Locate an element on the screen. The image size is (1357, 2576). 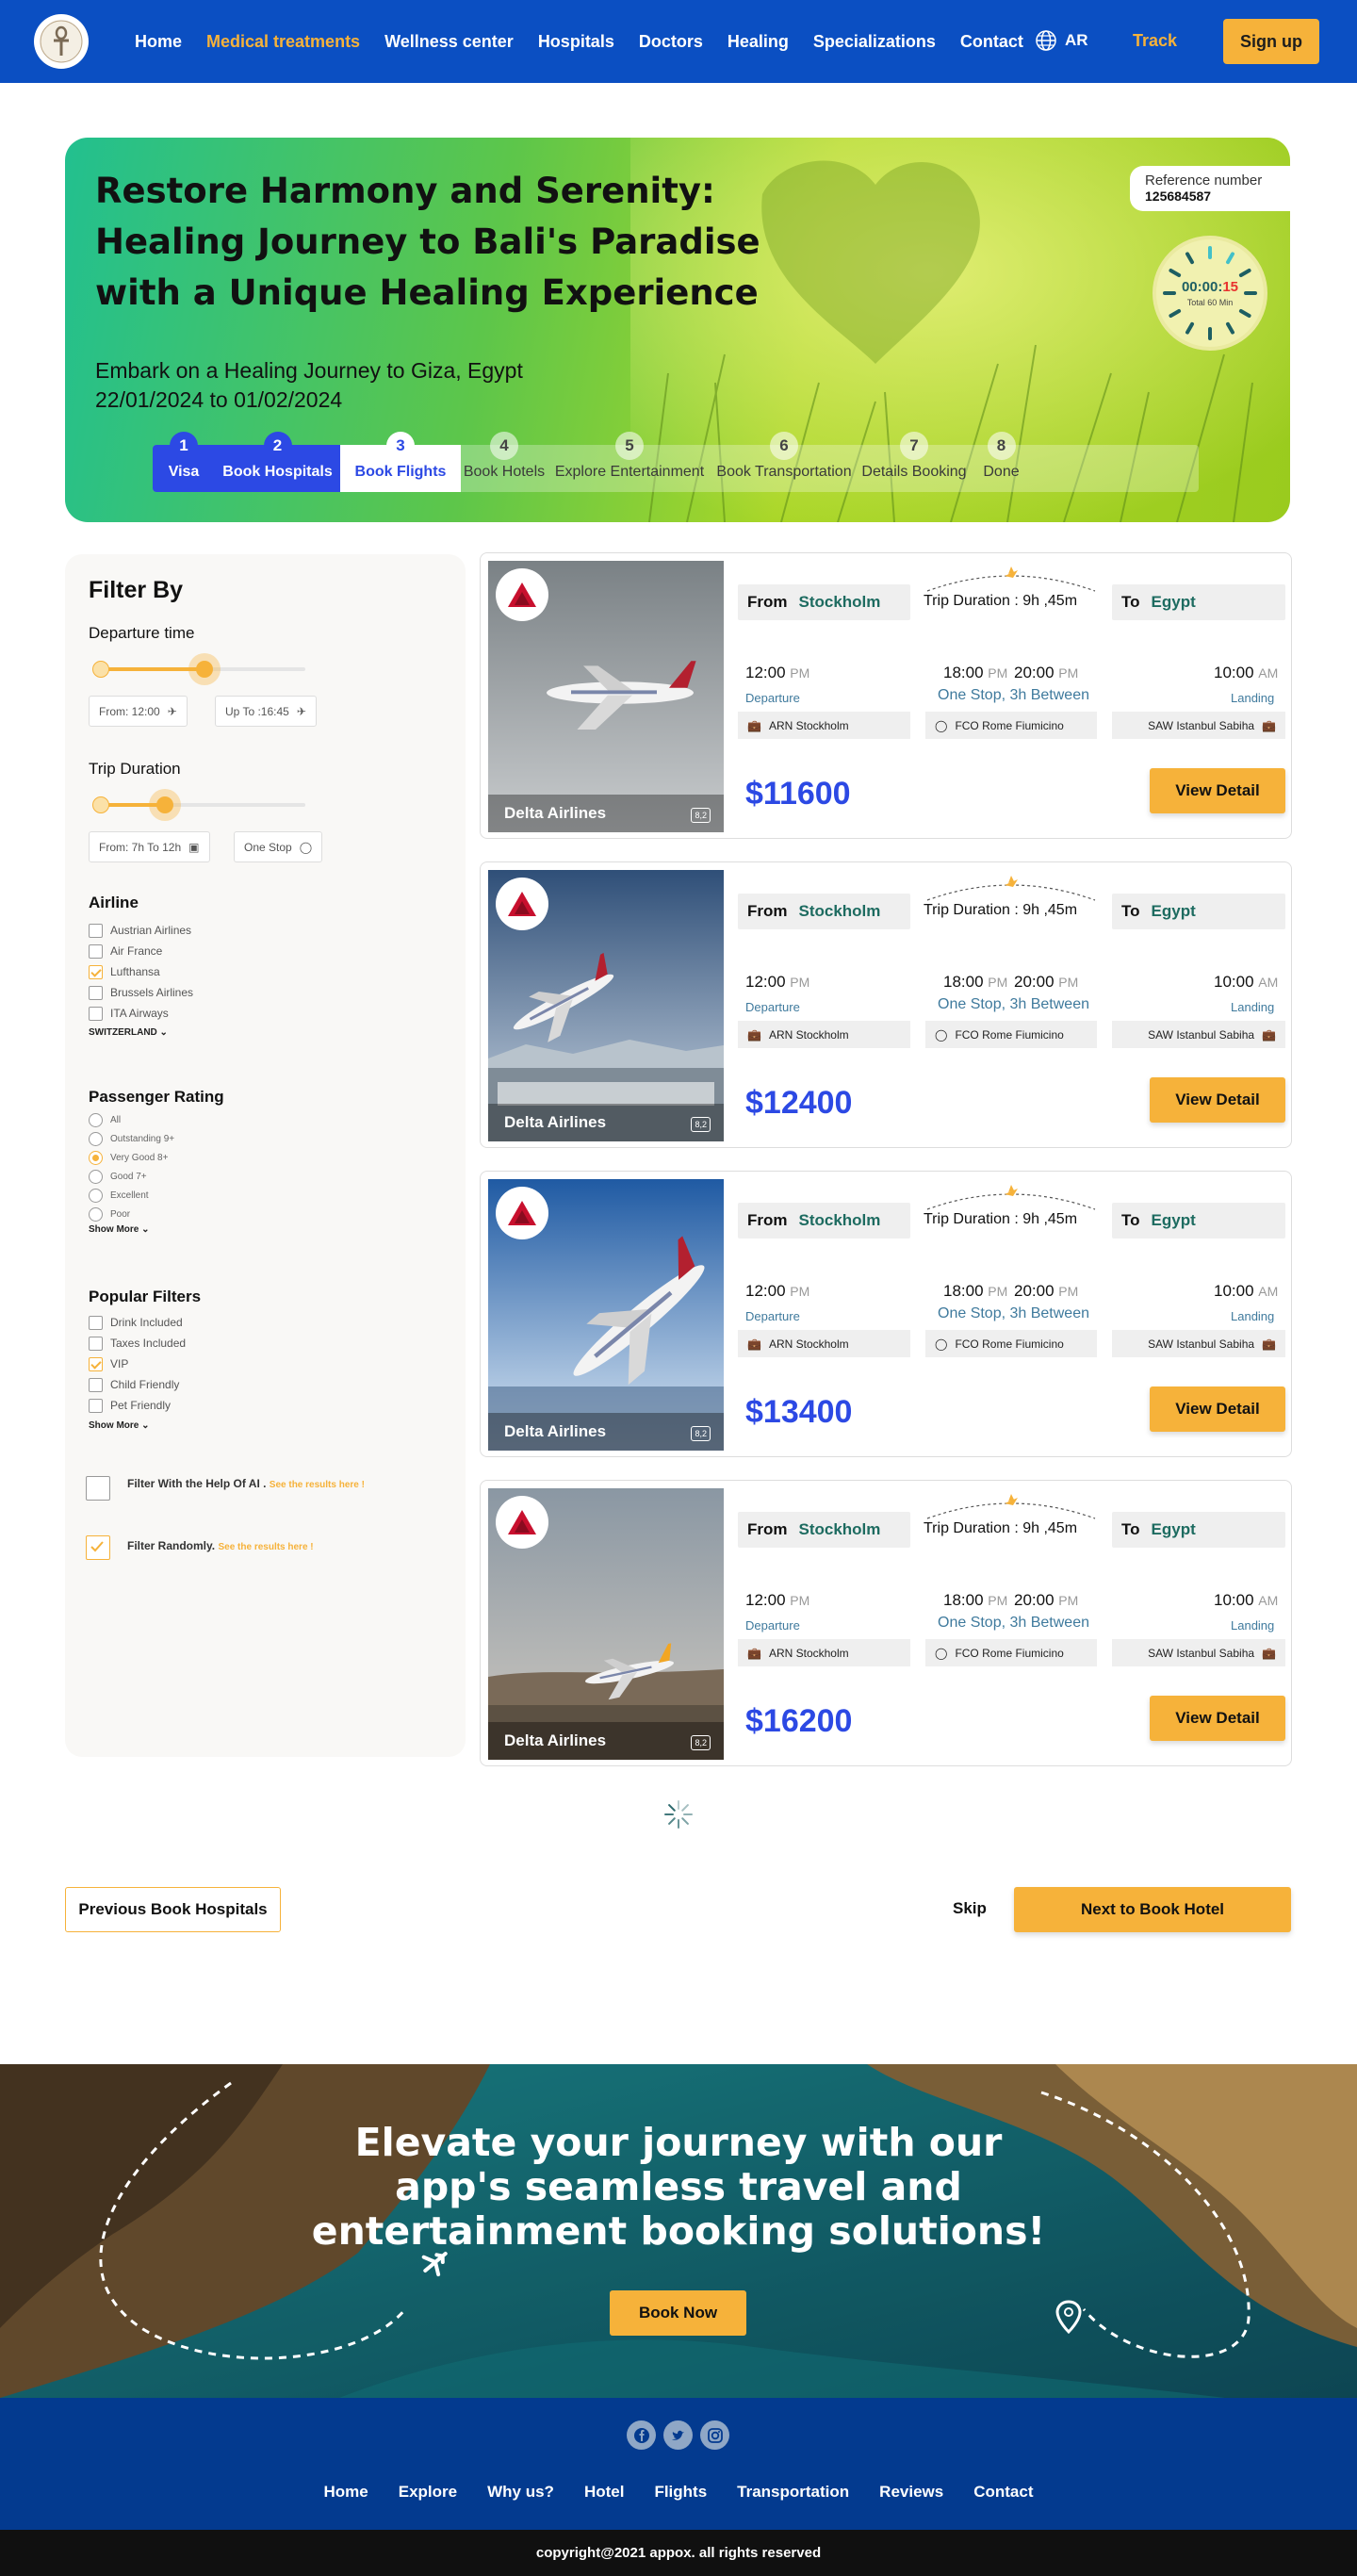
filter-option: Drink Included is located at coordinates (137, 1322).